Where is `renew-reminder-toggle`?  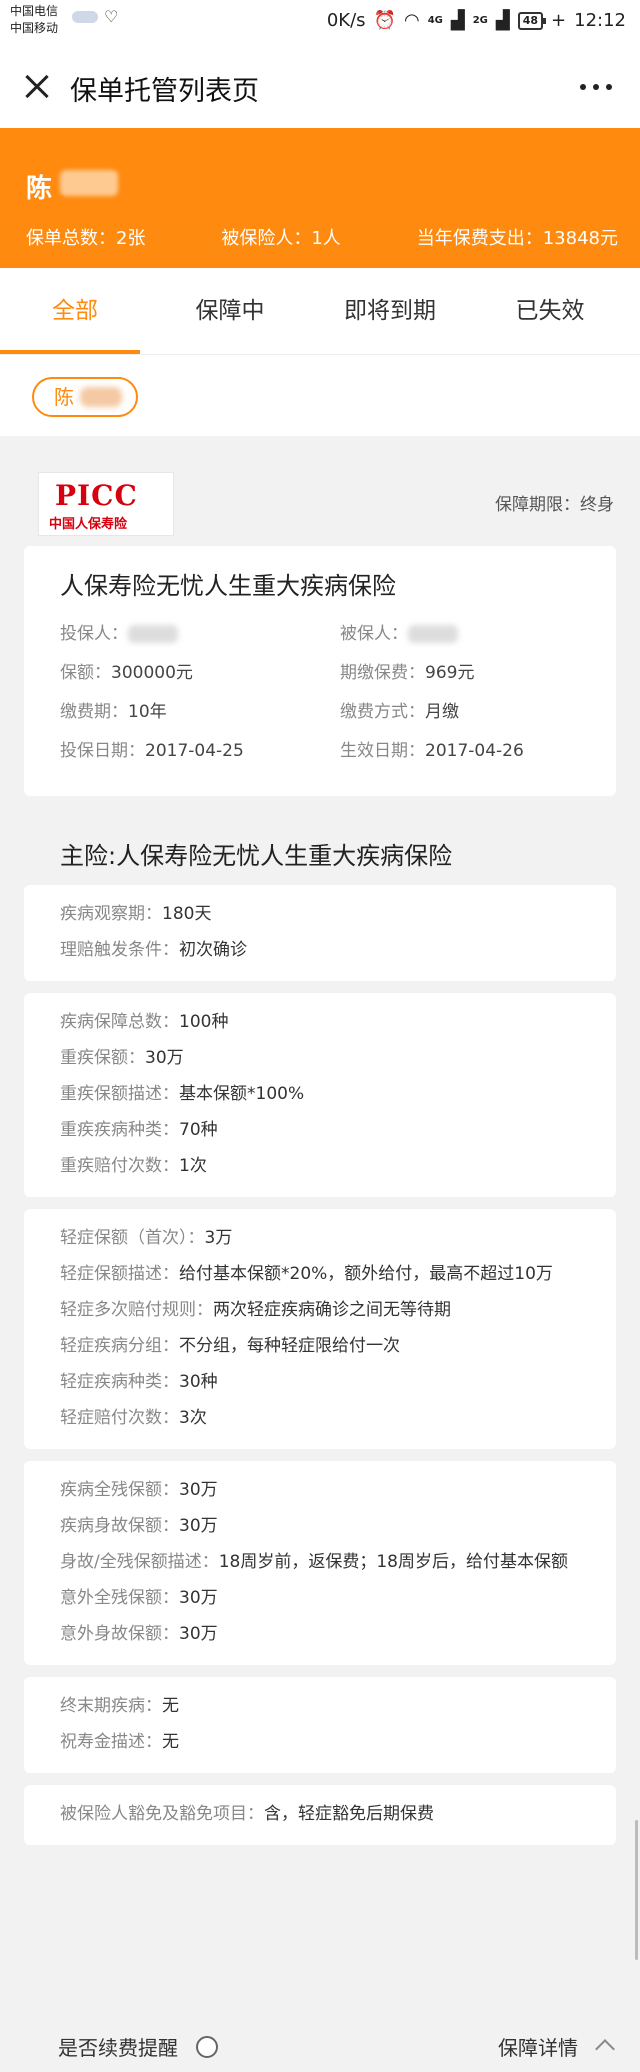 renew-reminder-toggle is located at coordinates (207, 2047).